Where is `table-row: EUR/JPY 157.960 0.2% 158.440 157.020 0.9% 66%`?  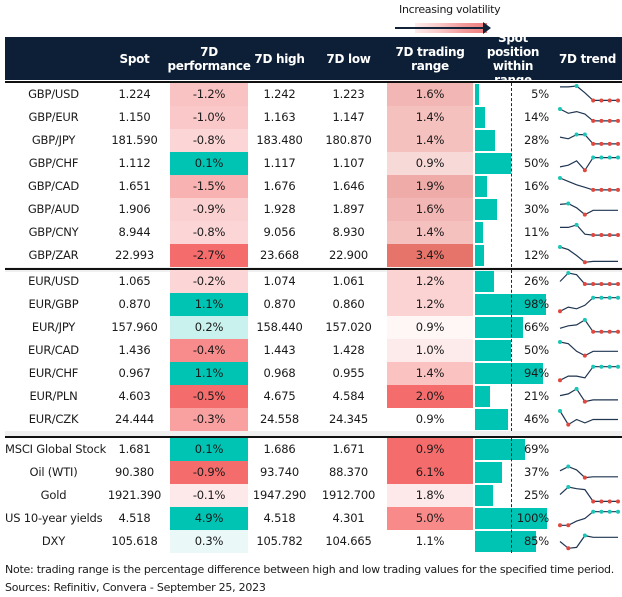
table-row: EUR/JPY 157.960 0.2% 158.440 157.020 0.9% 66% is located at coordinates (313, 327).